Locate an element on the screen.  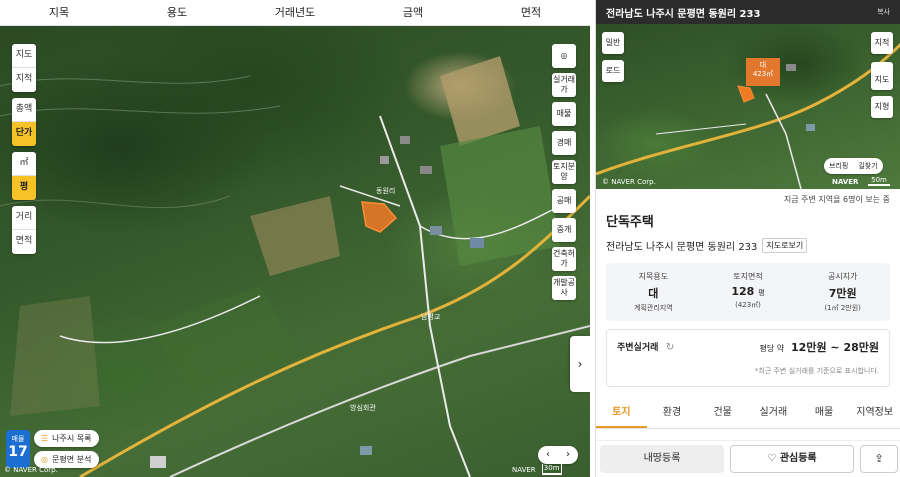
area-unit-group: ㎡ 평 is located at coordinates (24, 176).